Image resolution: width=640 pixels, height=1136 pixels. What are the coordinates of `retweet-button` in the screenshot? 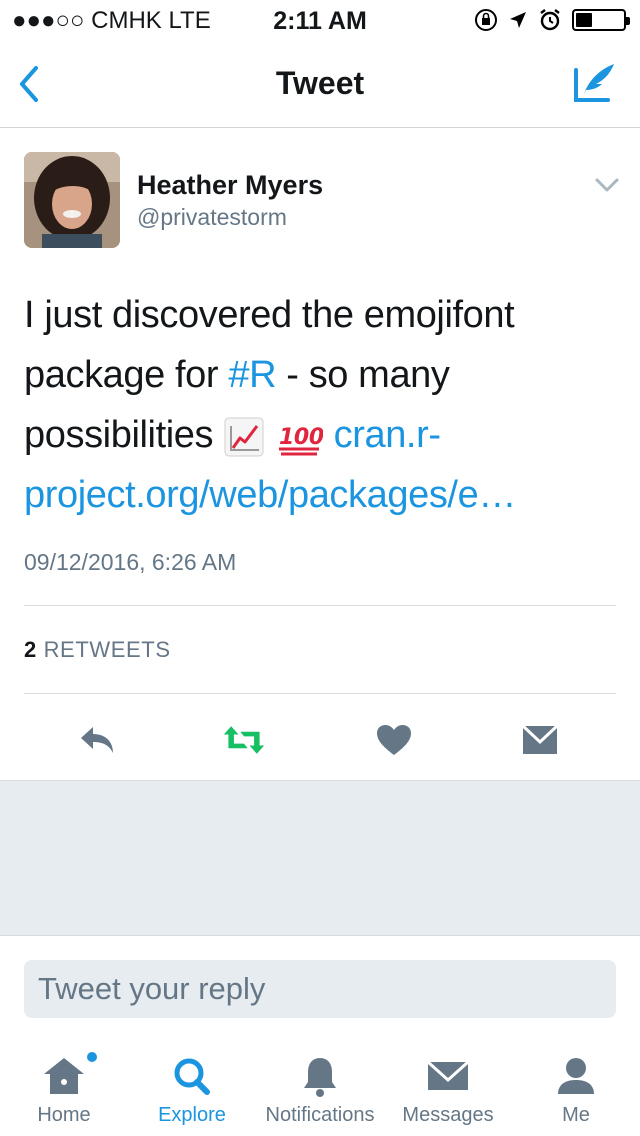 It's located at (244, 740).